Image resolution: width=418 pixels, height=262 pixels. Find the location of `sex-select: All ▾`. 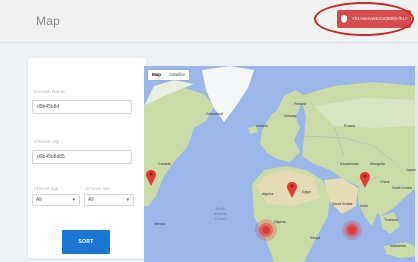

sex-select: All ▾ is located at coordinates (109, 200).